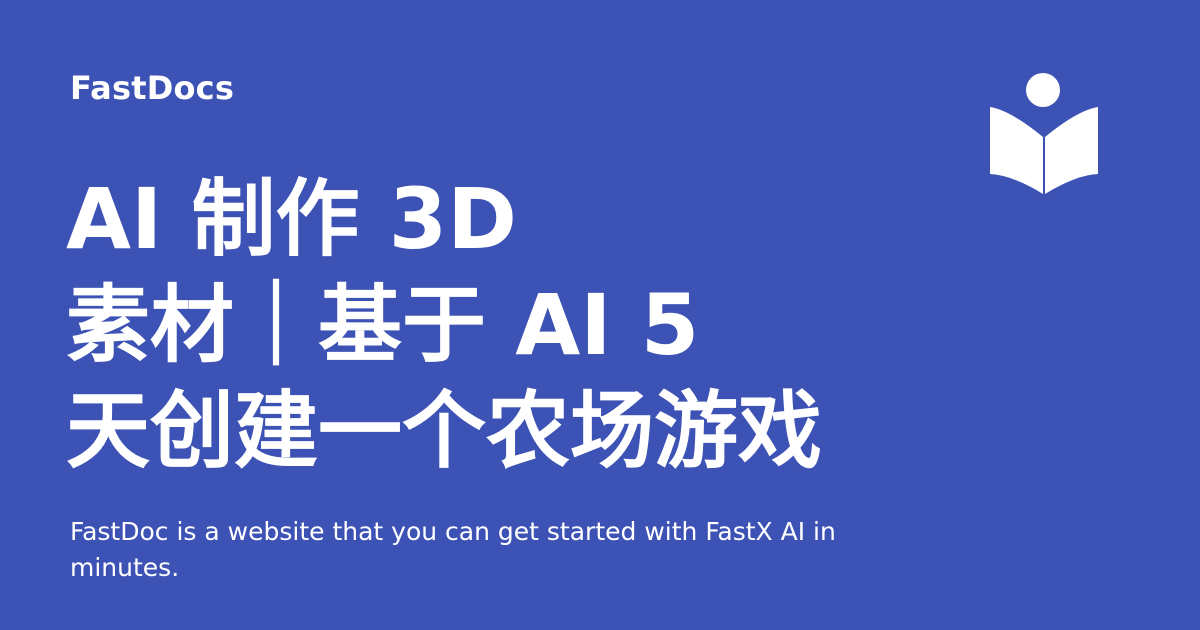 Image resolution: width=1200 pixels, height=630 pixels. Describe the element at coordinates (383, 325) in the screenshot. I see `headline-line-2: 素材｜基于 AI 5` at that location.